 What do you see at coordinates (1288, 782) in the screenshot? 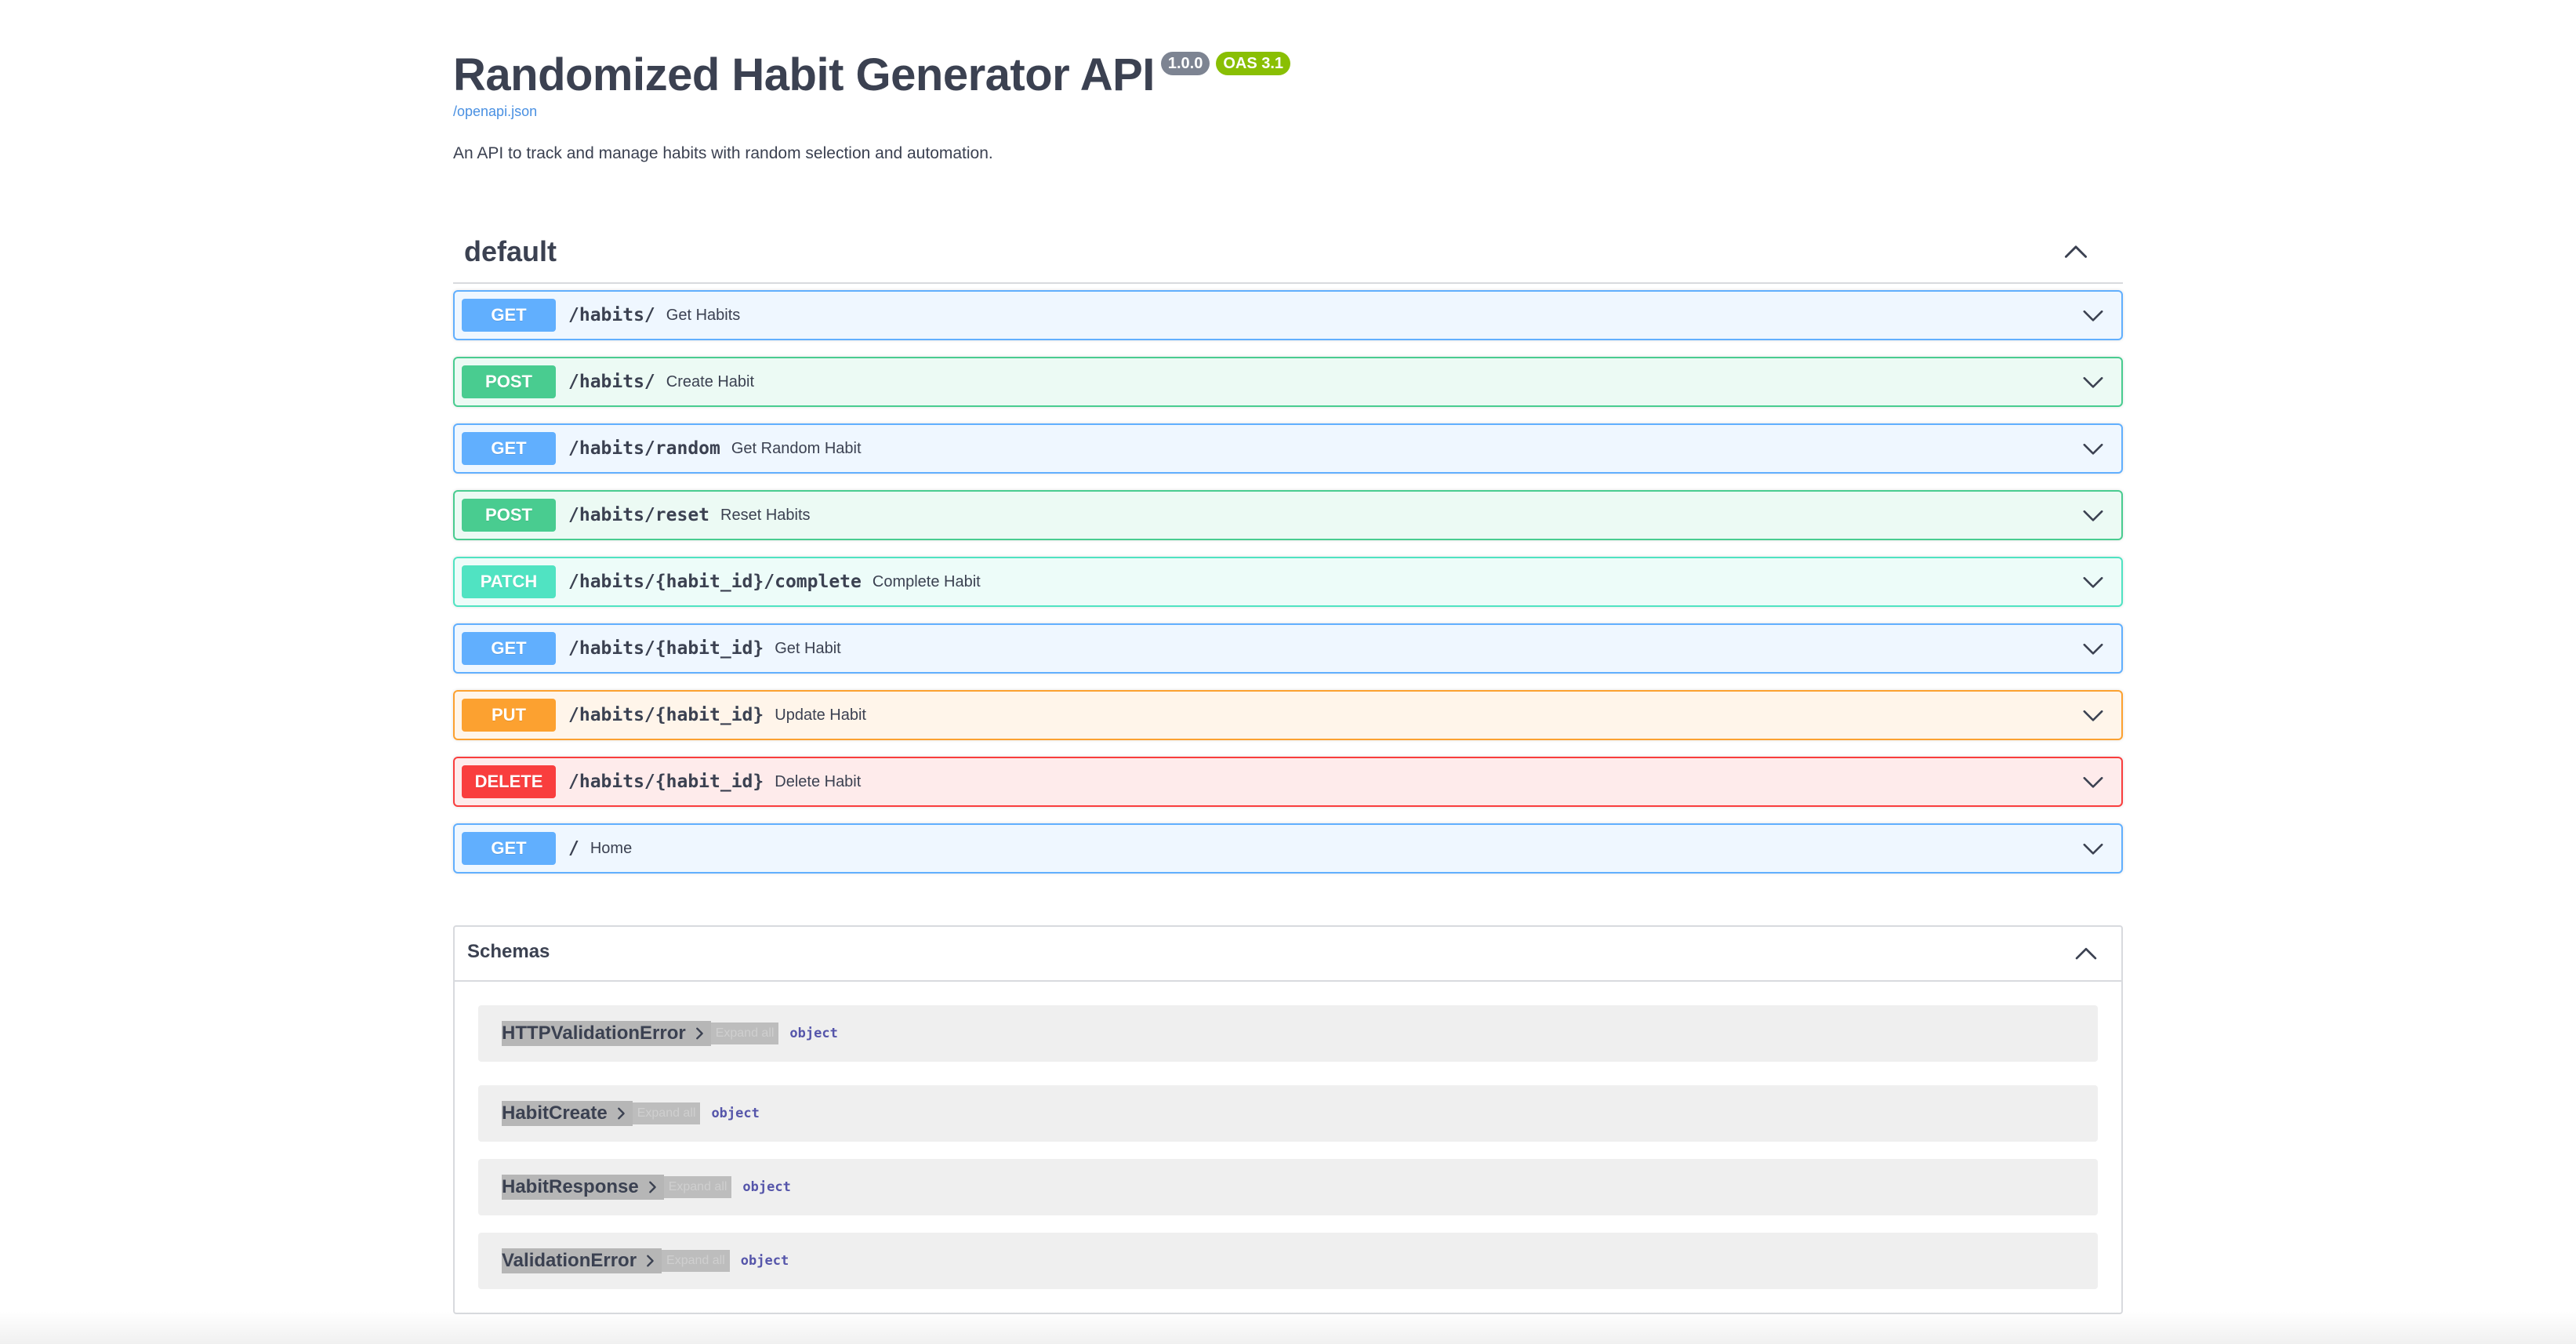
I see `operation-delete: DELETE/habits/{habit_id} Delete Habit` at bounding box center [1288, 782].